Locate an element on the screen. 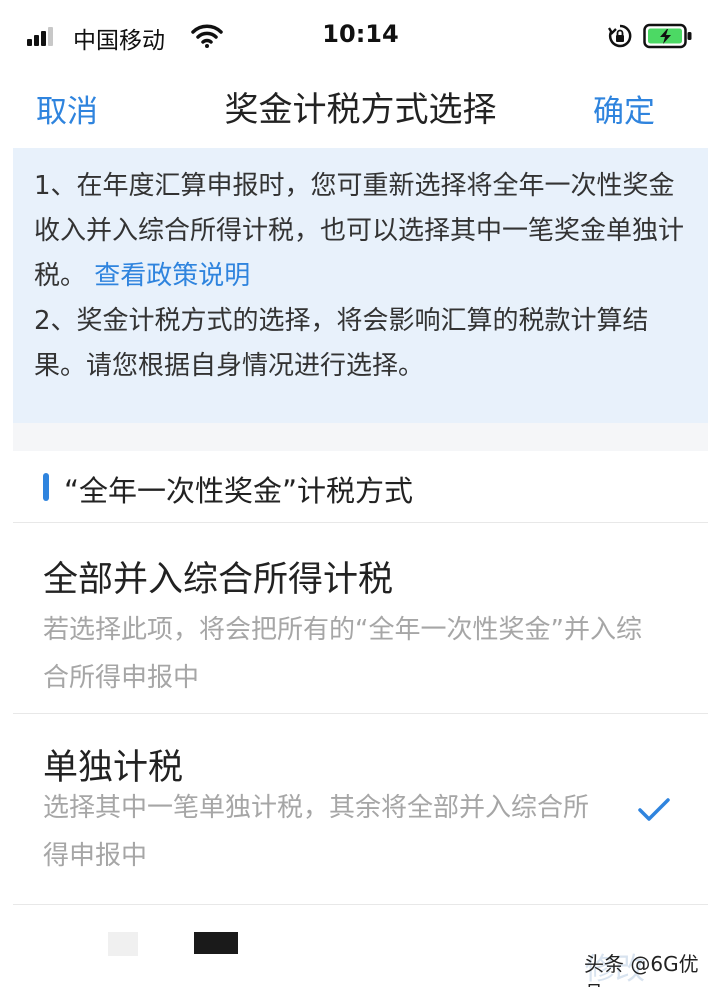  watermark: 头条 @6G优品 is located at coordinates (650, 967).